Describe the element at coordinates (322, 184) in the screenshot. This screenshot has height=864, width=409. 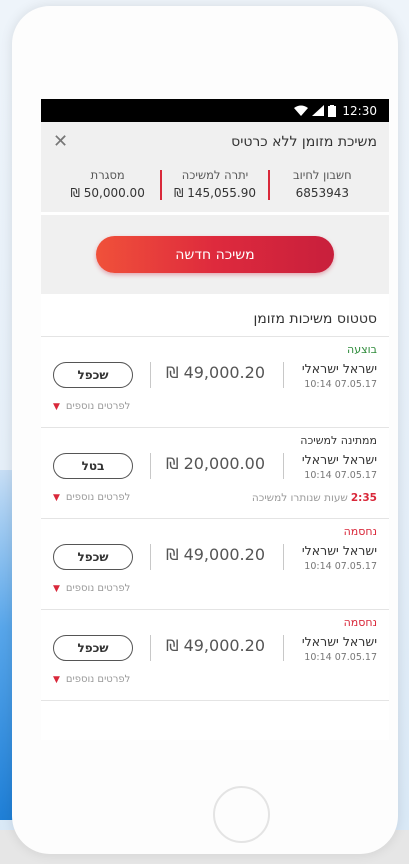
I see `summary-account: חשבון לחיוב 6853943` at that location.